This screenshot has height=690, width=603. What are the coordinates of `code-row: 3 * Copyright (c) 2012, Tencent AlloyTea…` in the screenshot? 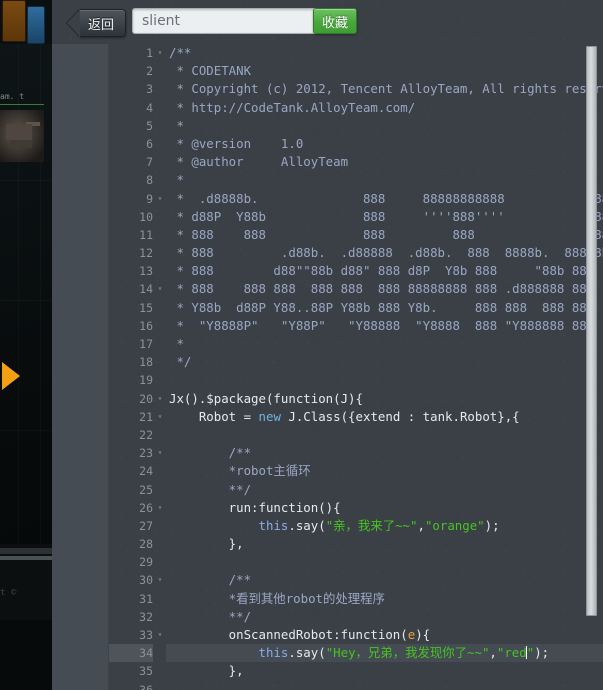 It's located at (356, 89).